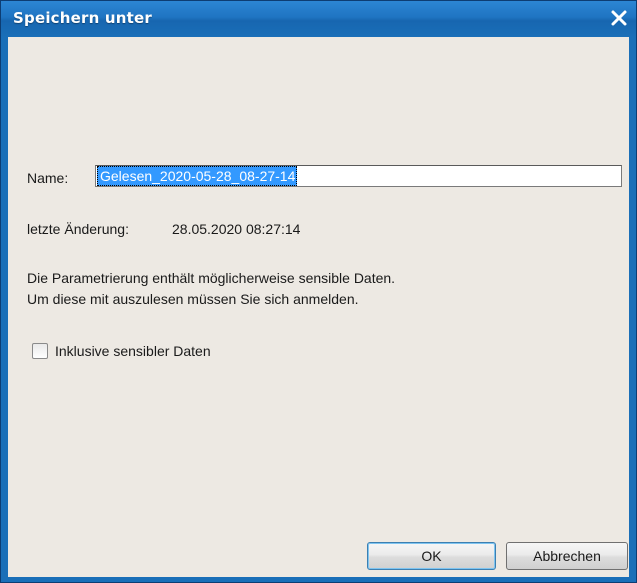 Image resolution: width=637 pixels, height=583 pixels. What do you see at coordinates (82, 18) in the screenshot?
I see `dialog-title: Speichern unter` at bounding box center [82, 18].